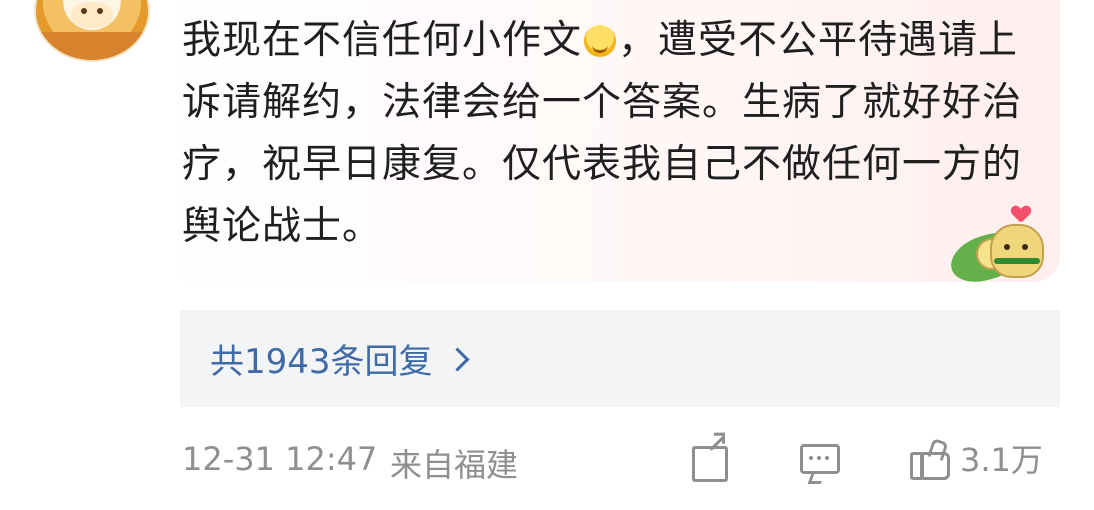 The height and width of the screenshot is (510, 1094). Describe the element at coordinates (454, 465) in the screenshot. I see `location-text: 来自福建` at that location.